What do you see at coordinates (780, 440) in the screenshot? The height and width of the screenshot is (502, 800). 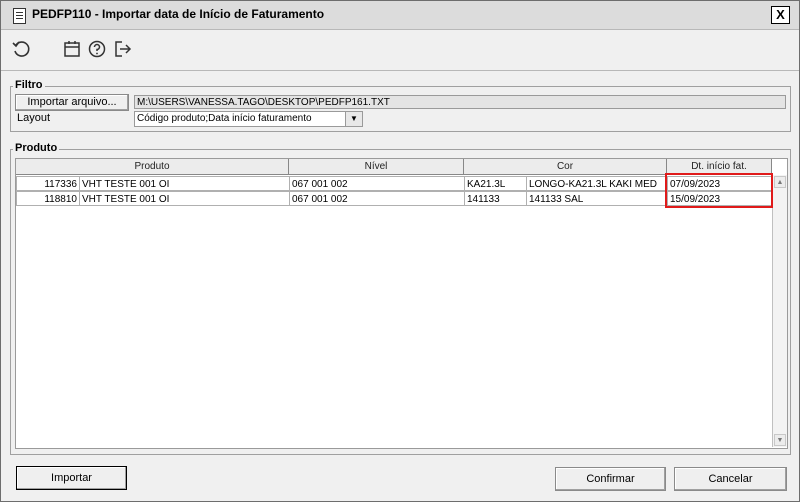 I see `scroll-down-icon: ▼` at bounding box center [780, 440].